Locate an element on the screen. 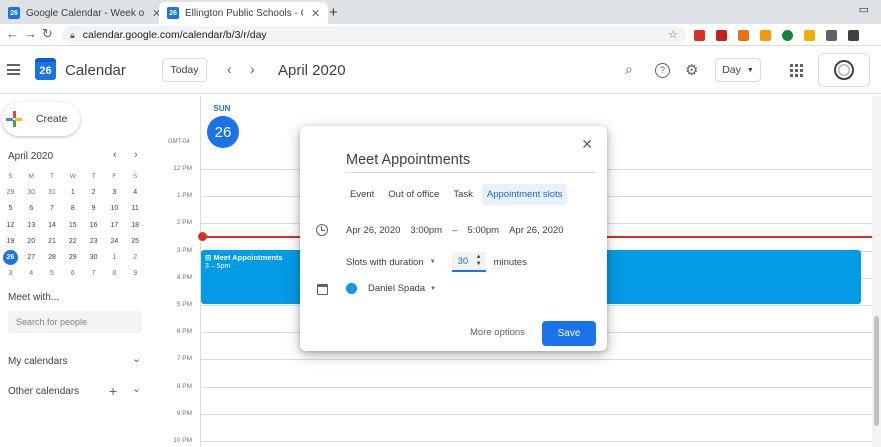  minimize-window-icon: ▭ is located at coordinates (864, 9).